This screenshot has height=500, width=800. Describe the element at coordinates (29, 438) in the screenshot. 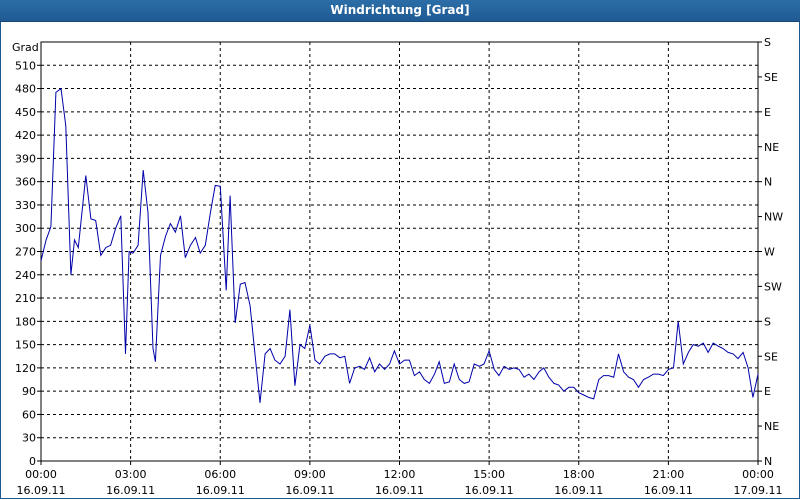

I see `y-tick-label-1: 30` at that location.